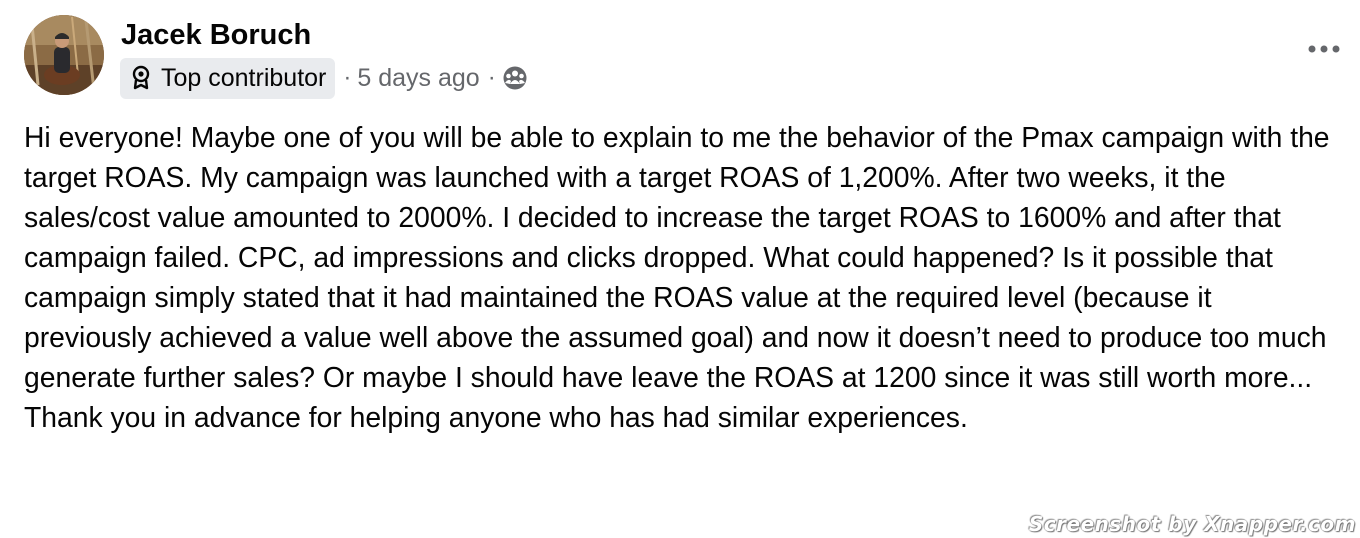 The image size is (1360, 538). Describe the element at coordinates (515, 78) in the screenshot. I see `group-audience-icon` at that location.